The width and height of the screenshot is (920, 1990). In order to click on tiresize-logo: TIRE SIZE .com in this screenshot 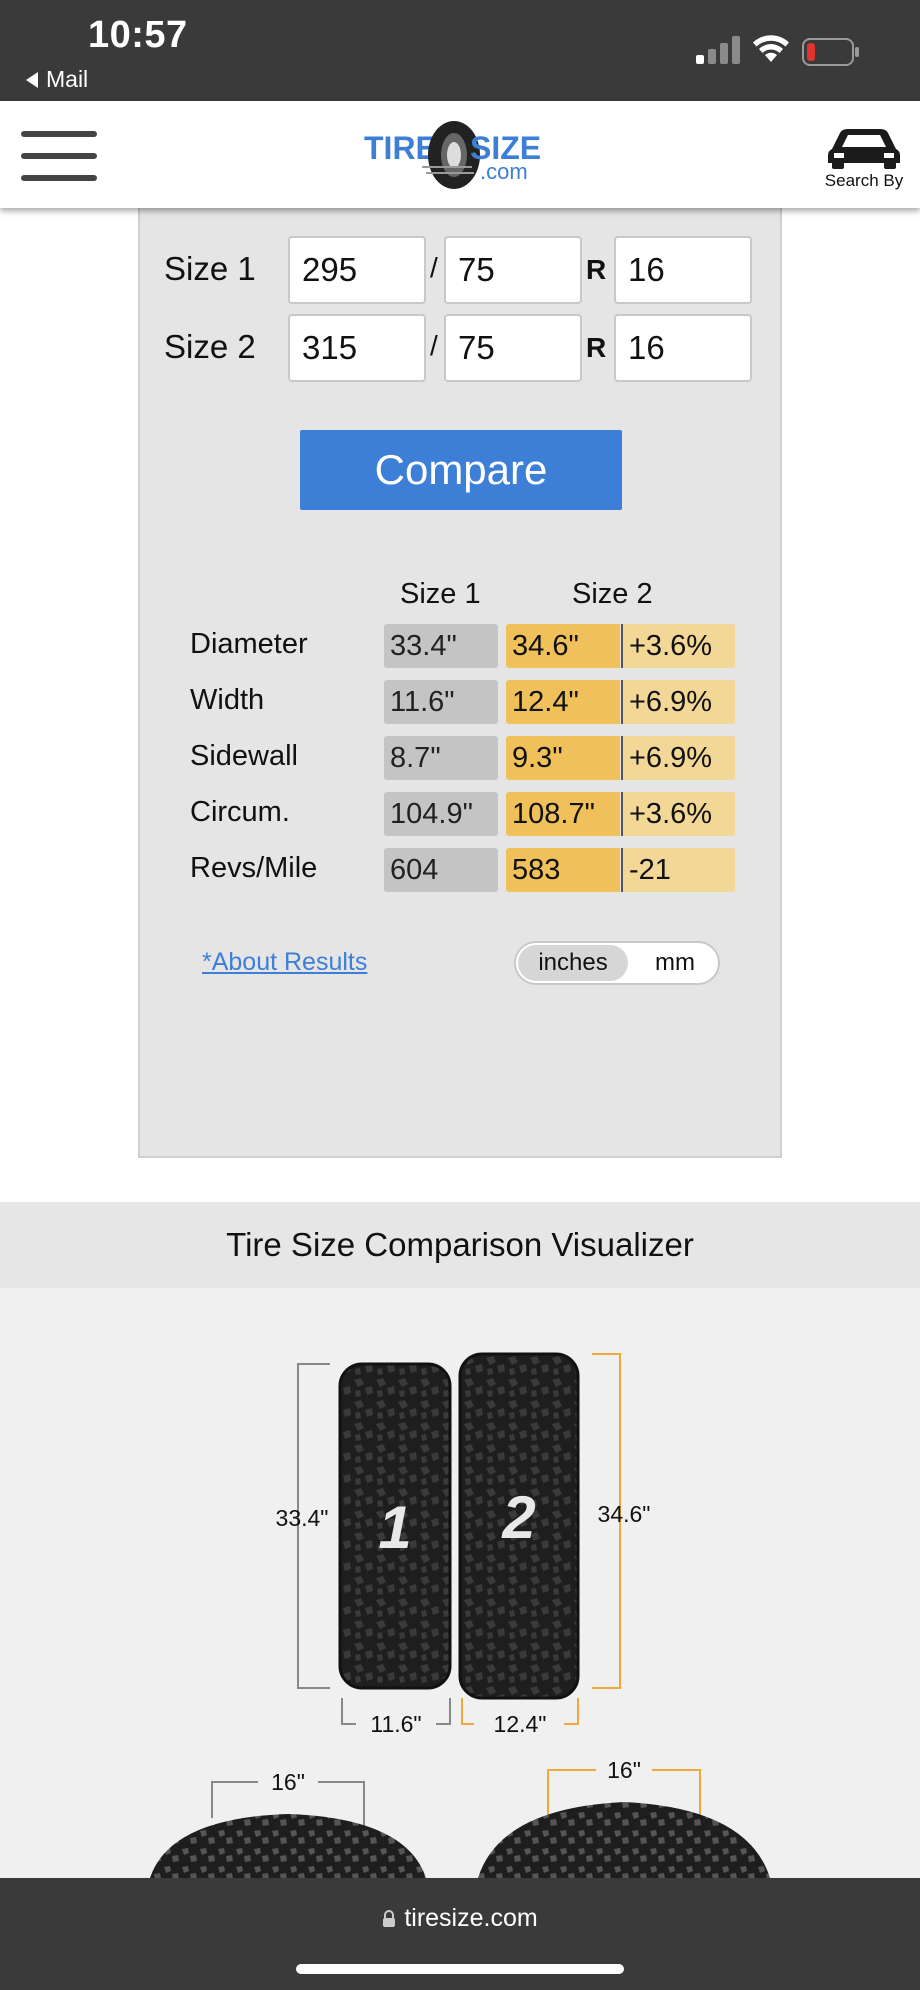, I will do `click(460, 156)`.